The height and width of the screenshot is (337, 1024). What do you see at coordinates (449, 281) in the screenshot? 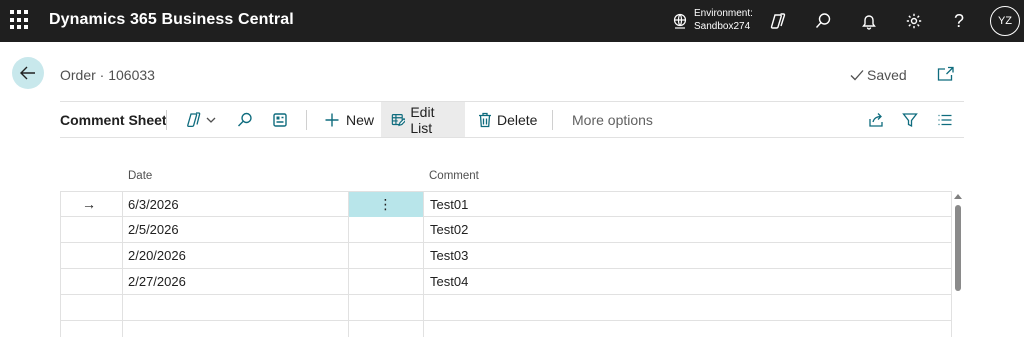
I see `comment-cell: Test04` at bounding box center [449, 281].